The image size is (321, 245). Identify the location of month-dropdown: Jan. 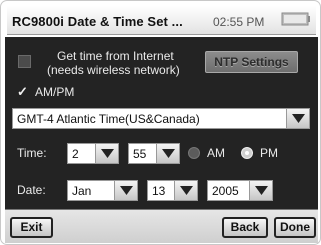
(102, 190).